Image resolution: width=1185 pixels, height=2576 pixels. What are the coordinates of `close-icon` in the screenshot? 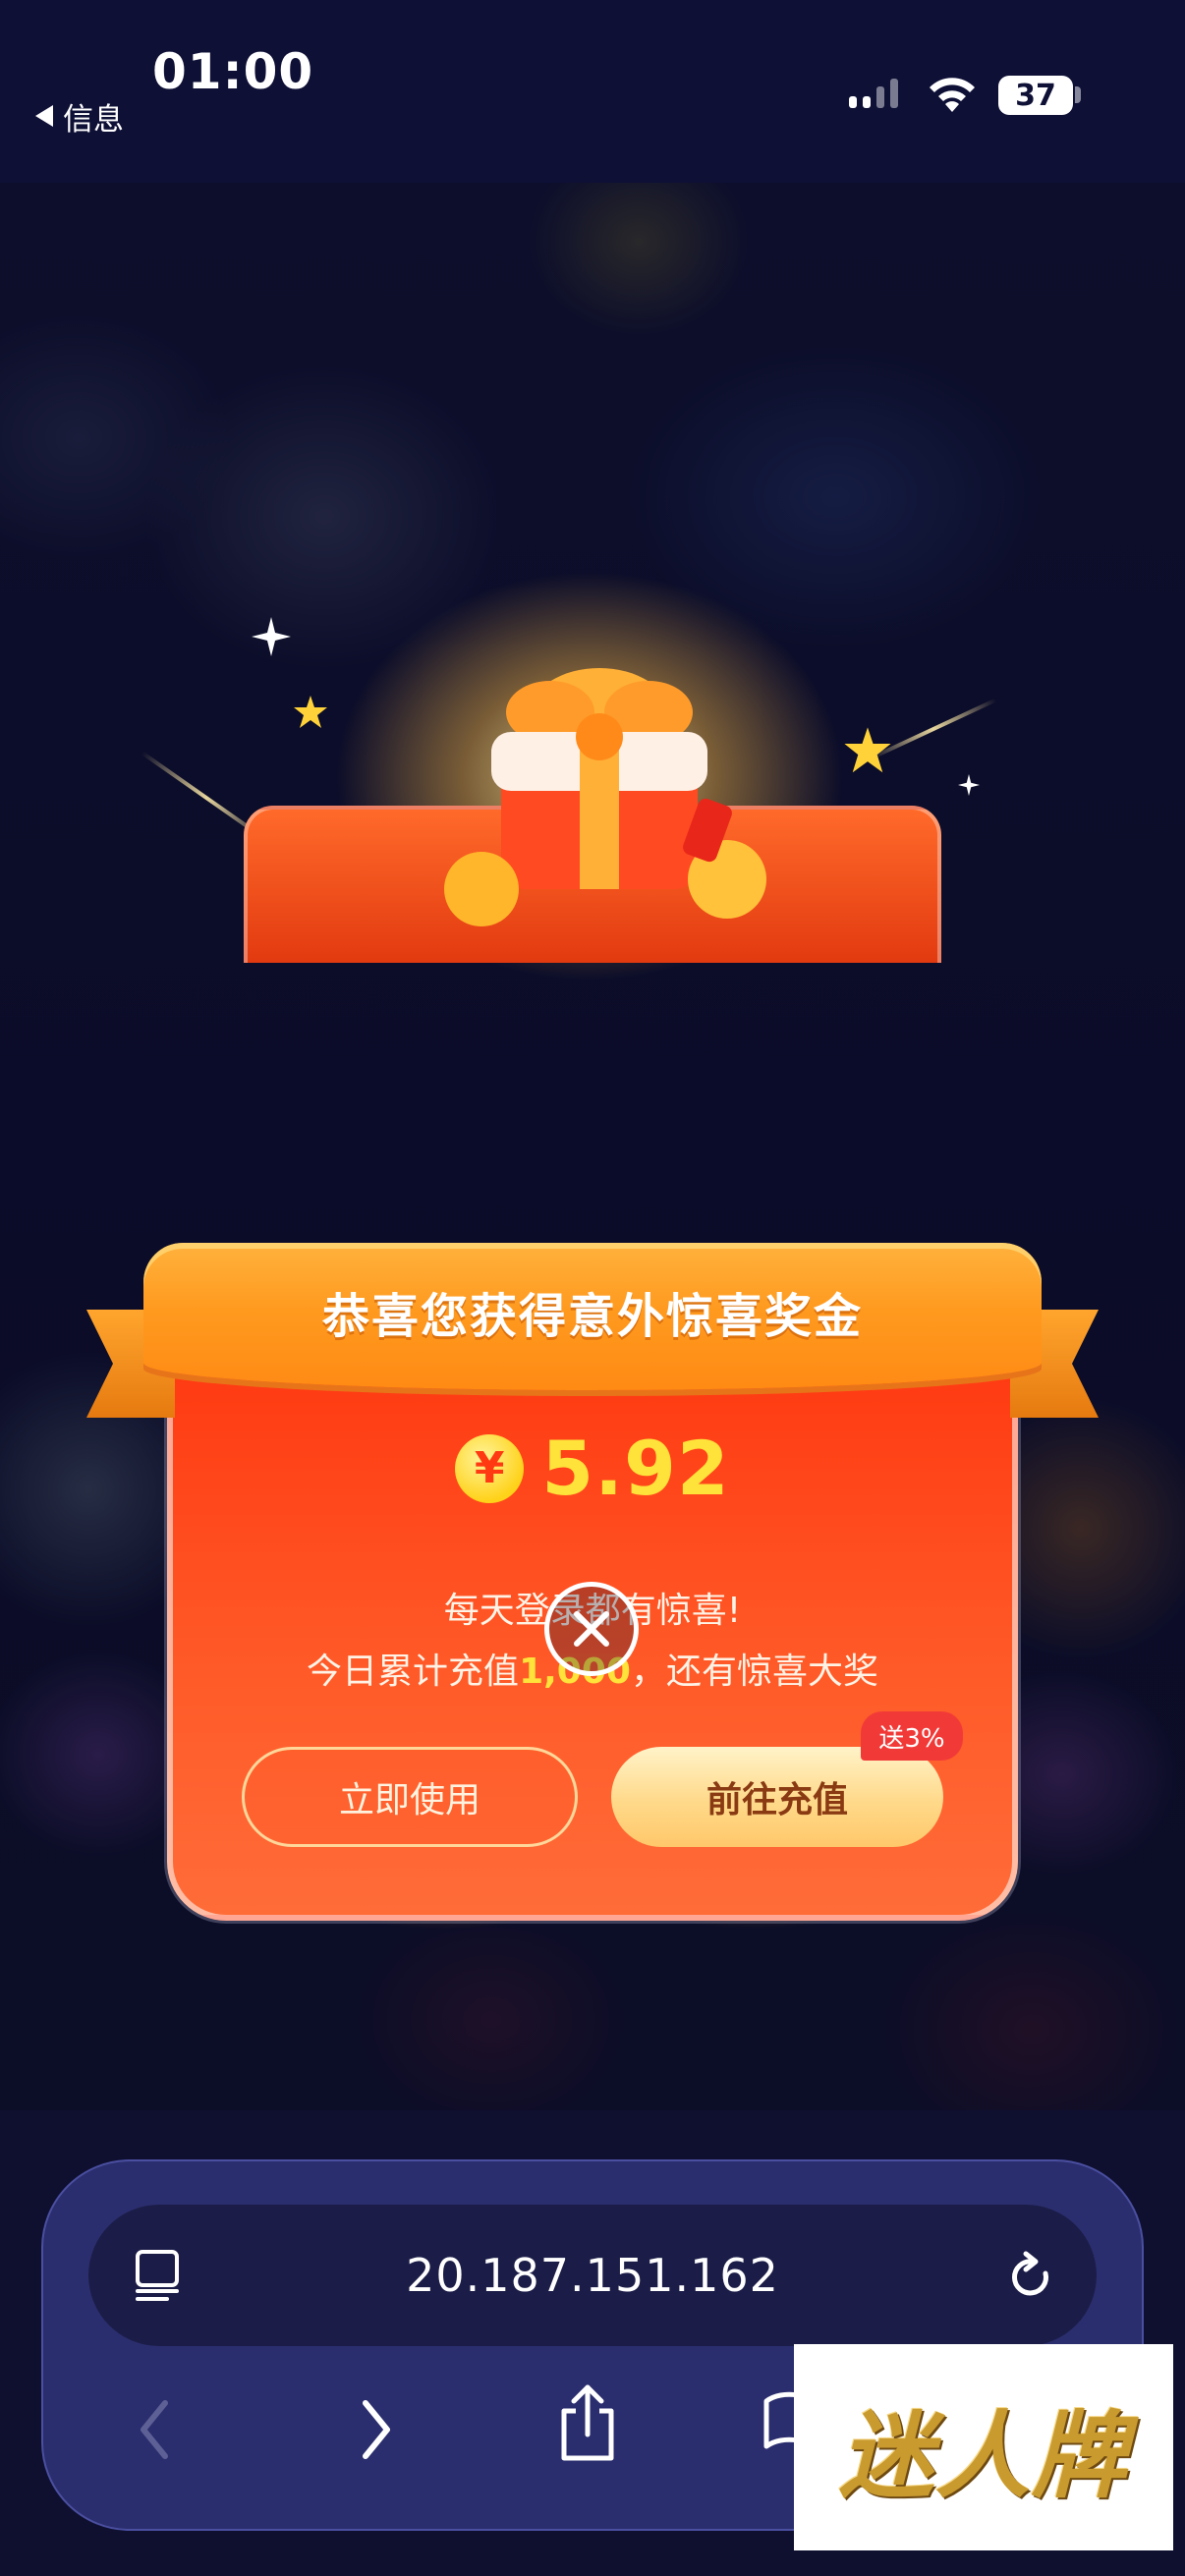 It's located at (592, 1629).